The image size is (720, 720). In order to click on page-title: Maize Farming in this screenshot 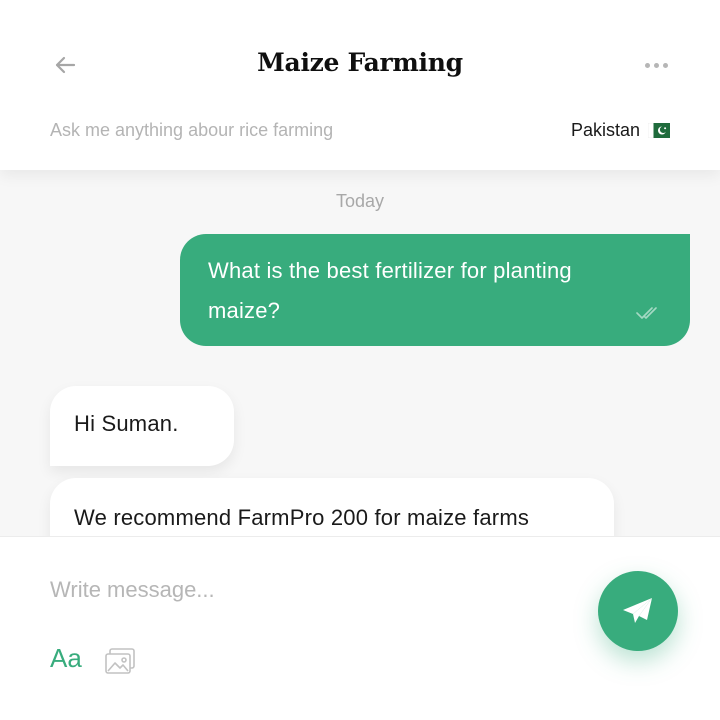, I will do `click(360, 62)`.